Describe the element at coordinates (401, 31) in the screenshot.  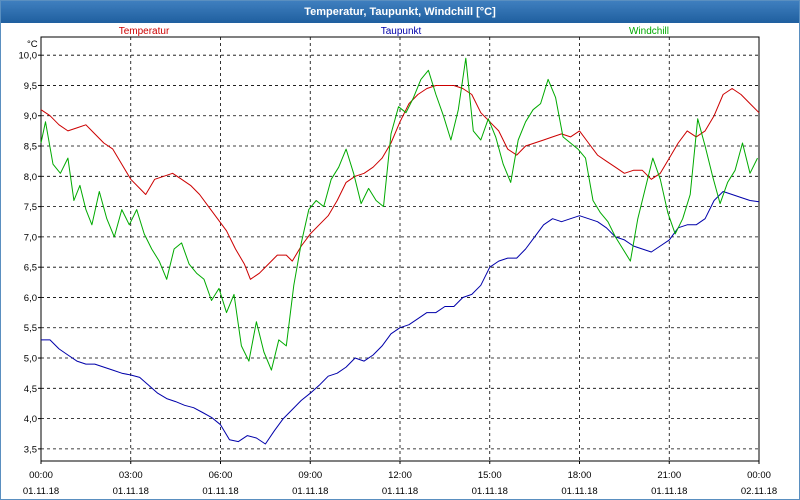
I see `legend-label-taupunkt: Taupunkt` at that location.